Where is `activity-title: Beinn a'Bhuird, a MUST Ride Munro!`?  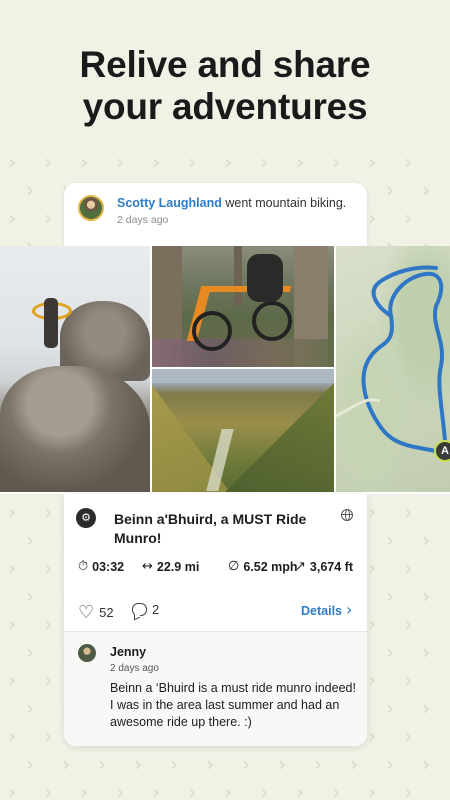 activity-title: Beinn a'Bhuird, a MUST Ride Munro! is located at coordinates (224, 529).